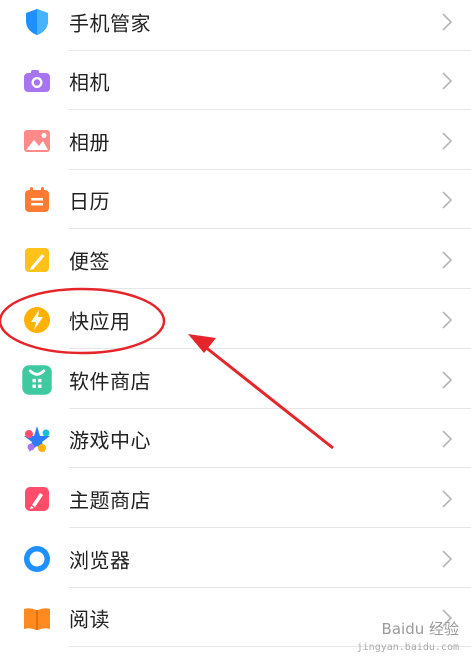 This screenshot has width=471, height=657. I want to click on settings-item-label: 相册, so click(89, 142).